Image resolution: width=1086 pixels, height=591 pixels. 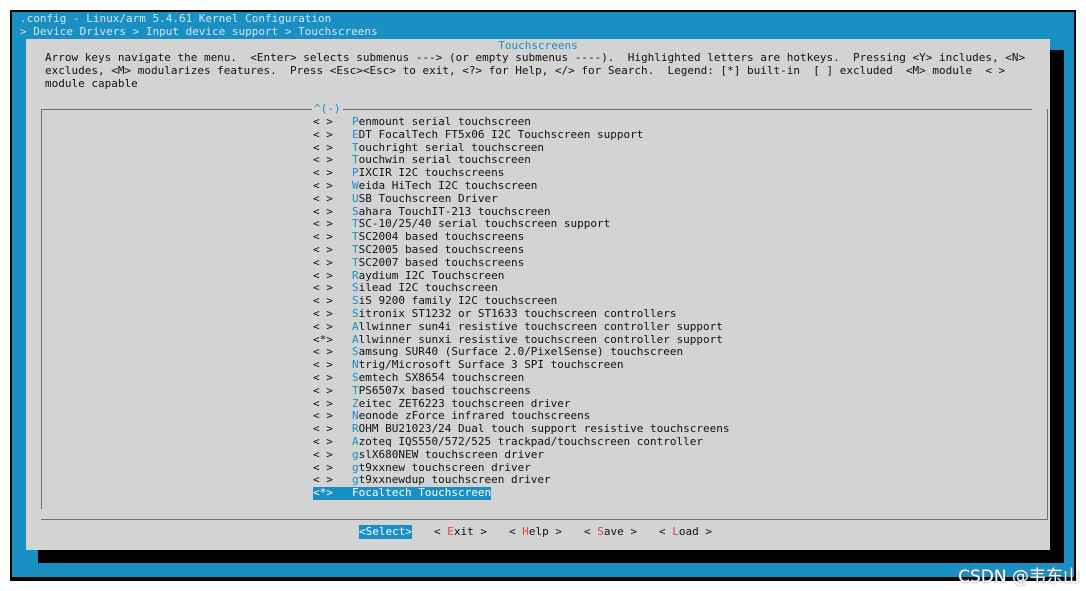 I want to click on menu-item-hotkey: U, so click(x=355, y=198).